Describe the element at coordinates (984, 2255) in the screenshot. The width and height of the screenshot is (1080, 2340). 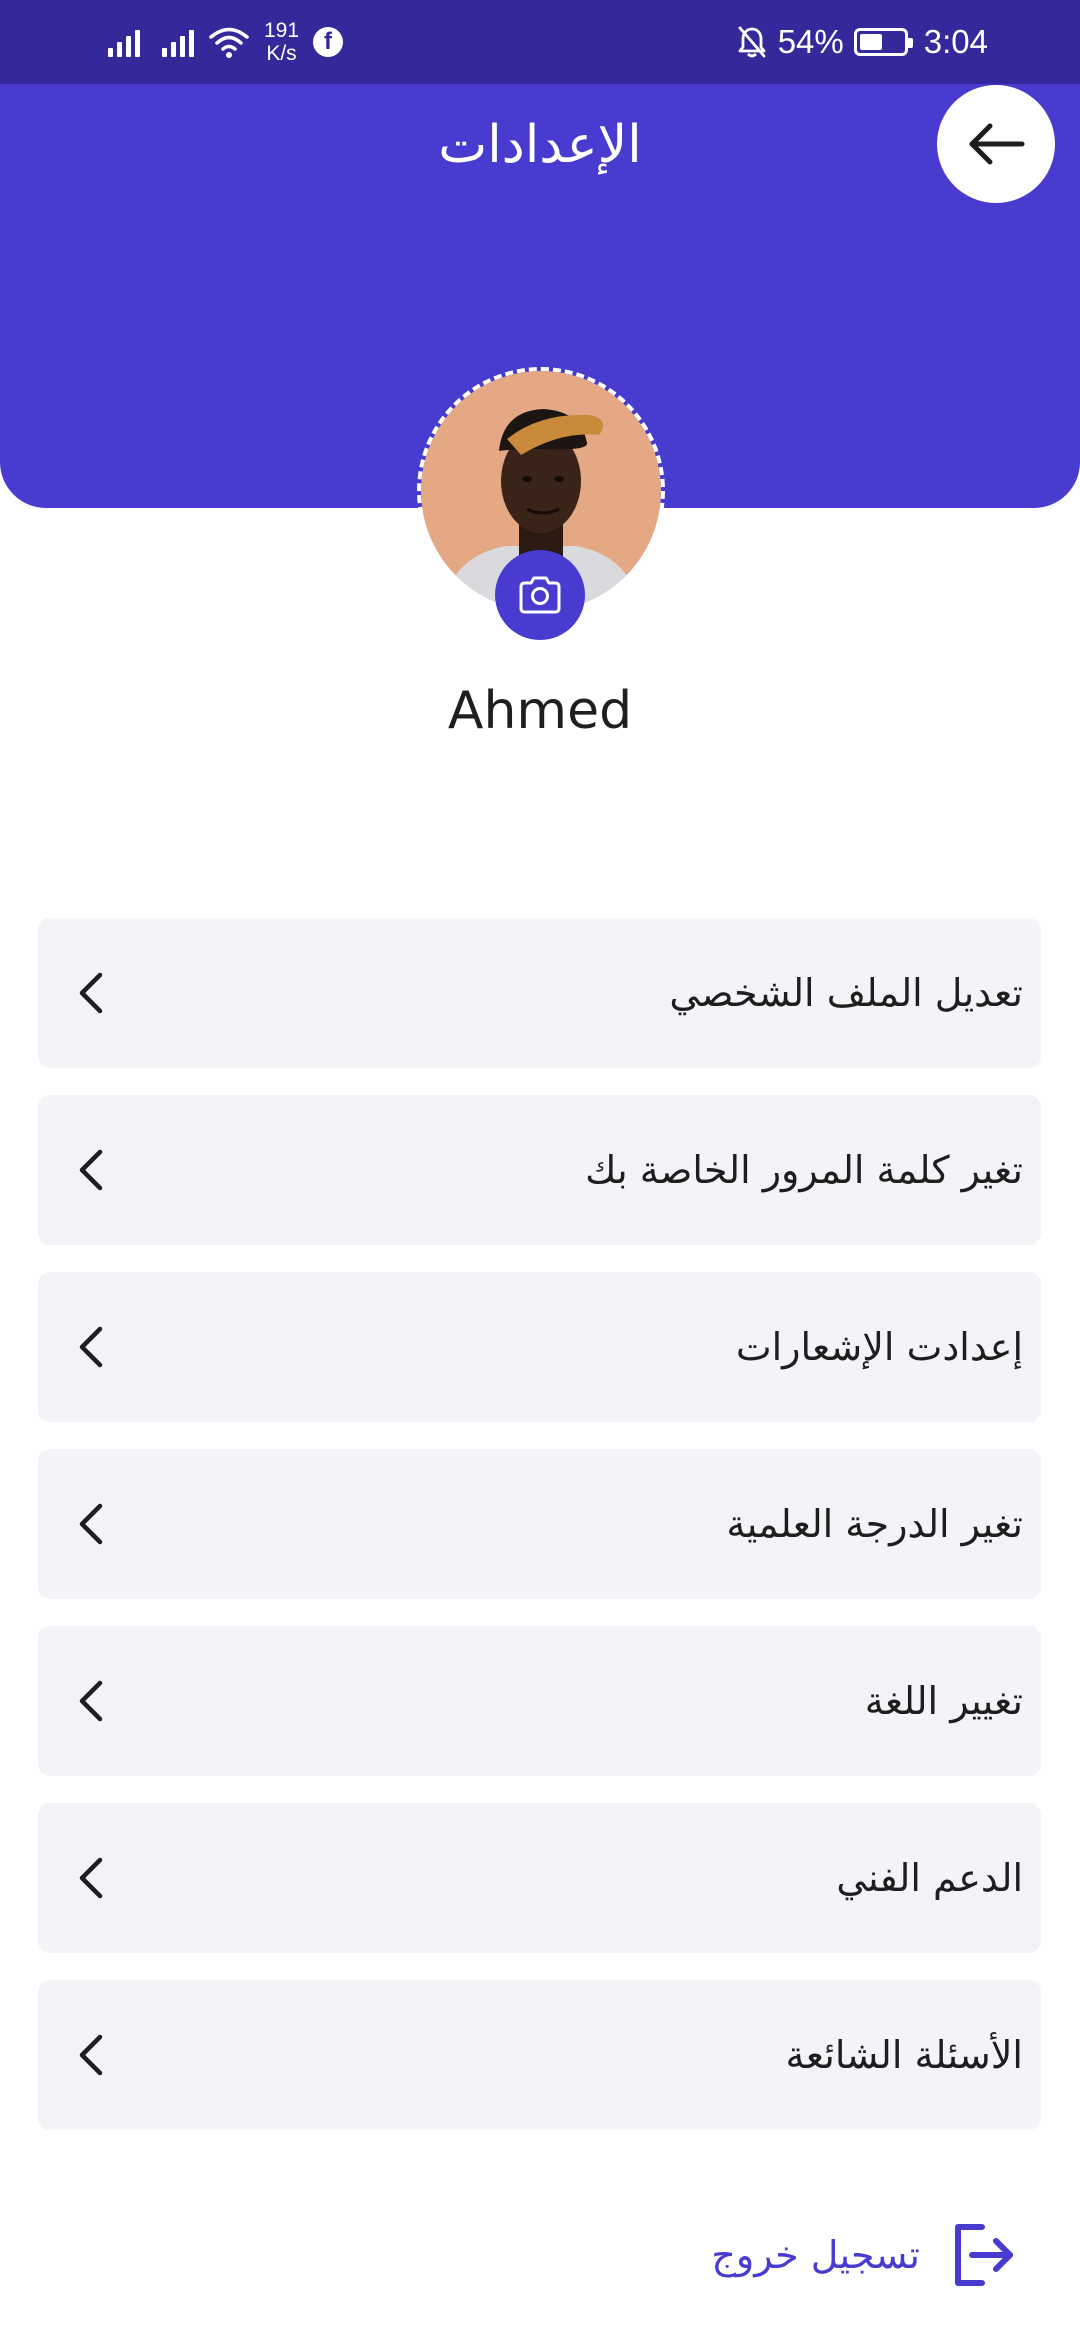
I see `logout-icon` at that location.